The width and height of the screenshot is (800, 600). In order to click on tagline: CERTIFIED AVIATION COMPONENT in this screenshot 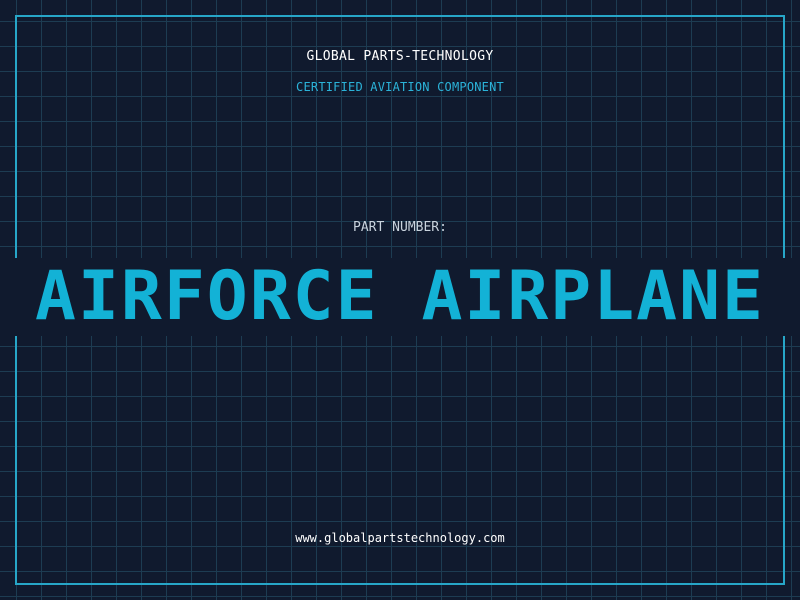, I will do `click(400, 87)`.